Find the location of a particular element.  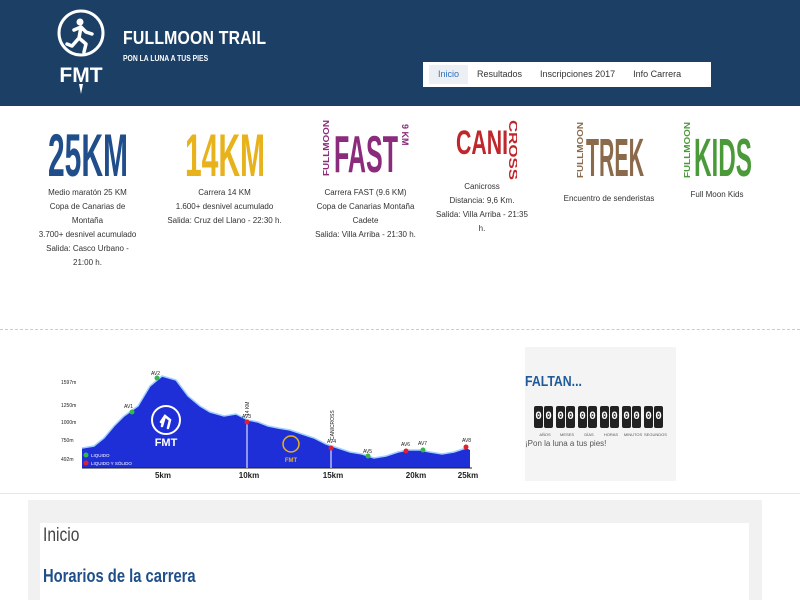

elevation-label-1250: 1250m is located at coordinates (68, 406).